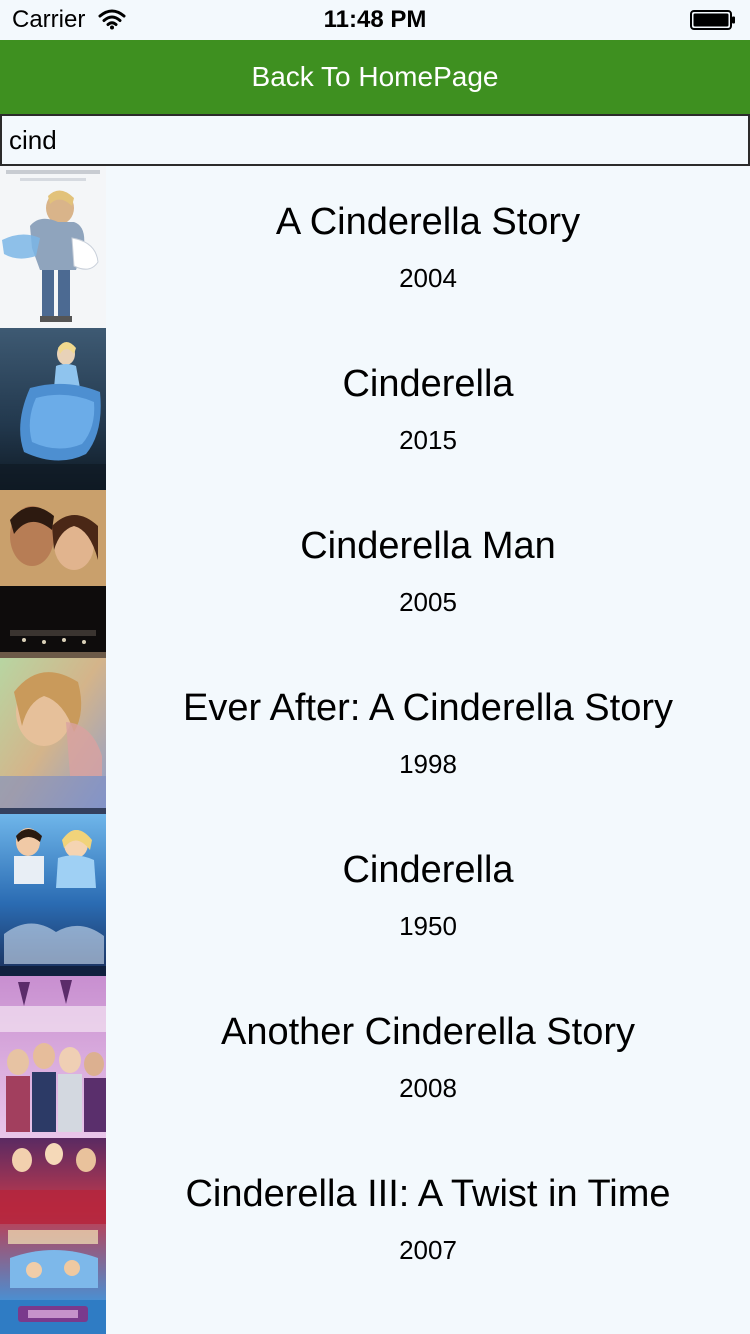 Image resolution: width=750 pixels, height=1334 pixels. I want to click on status-bar: Carrier 11:48 PM, so click(375, 20).